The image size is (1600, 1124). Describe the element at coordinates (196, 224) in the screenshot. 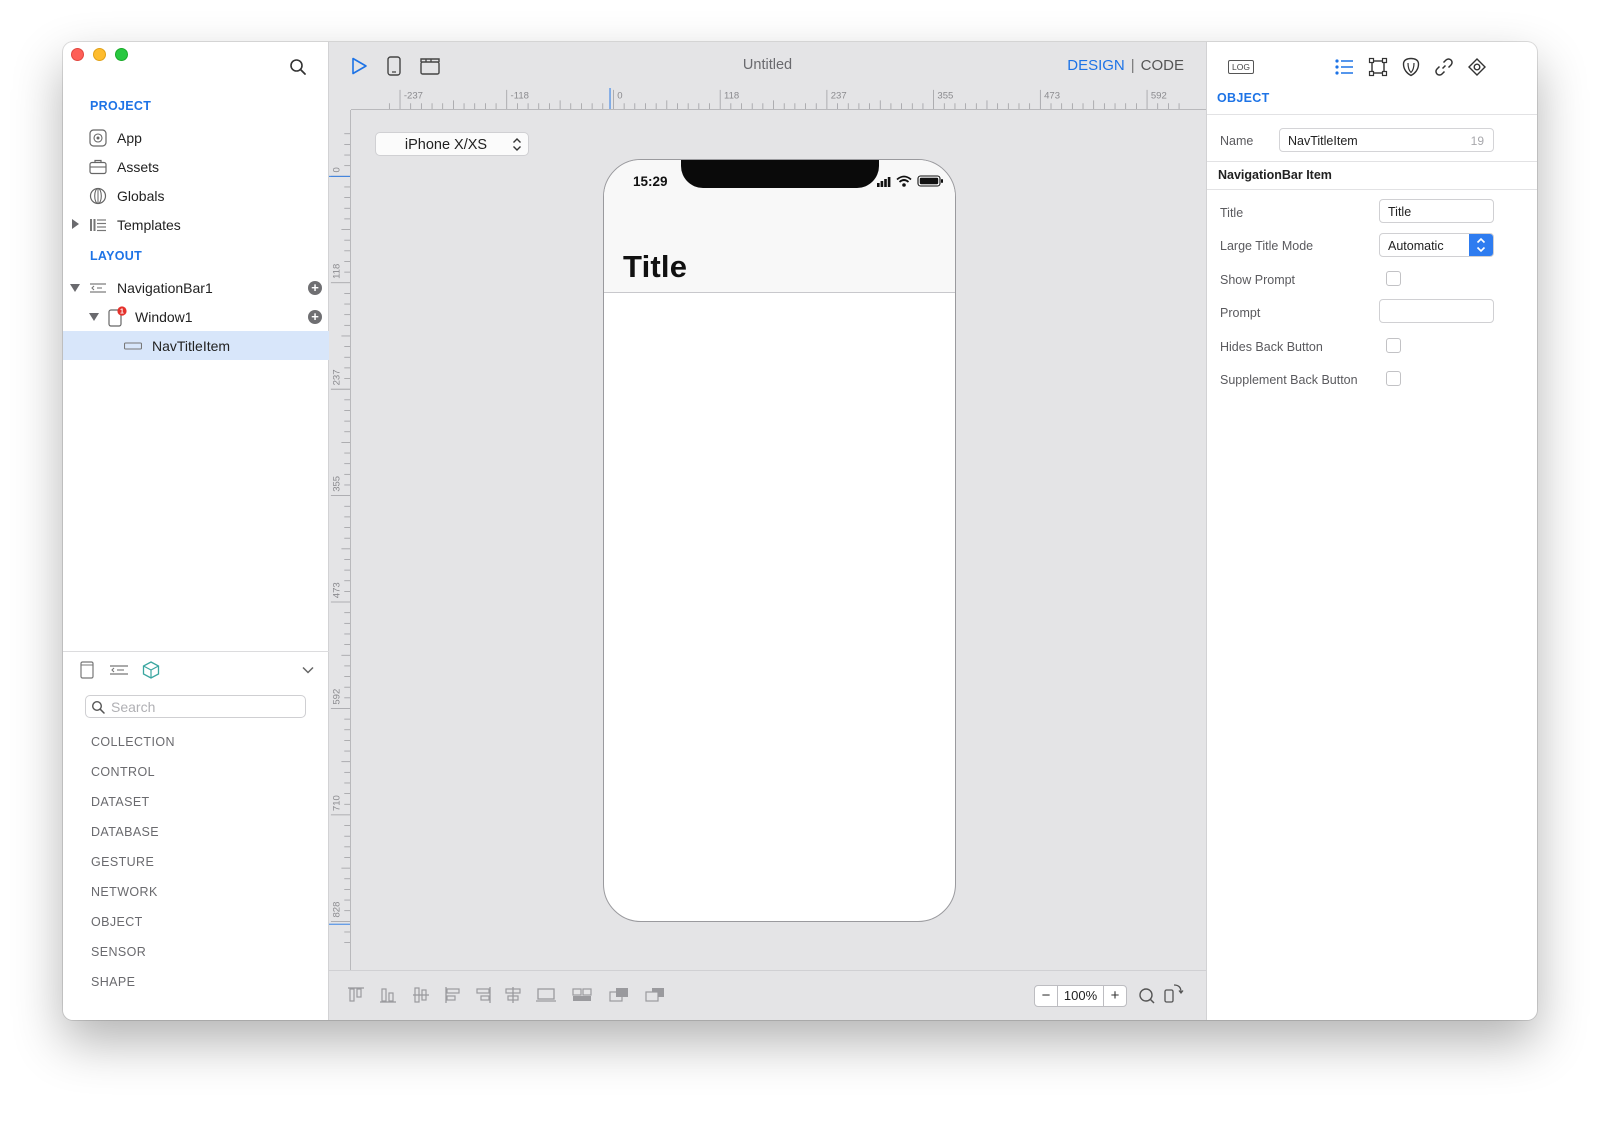

I see `project-item-templates: Templates` at that location.